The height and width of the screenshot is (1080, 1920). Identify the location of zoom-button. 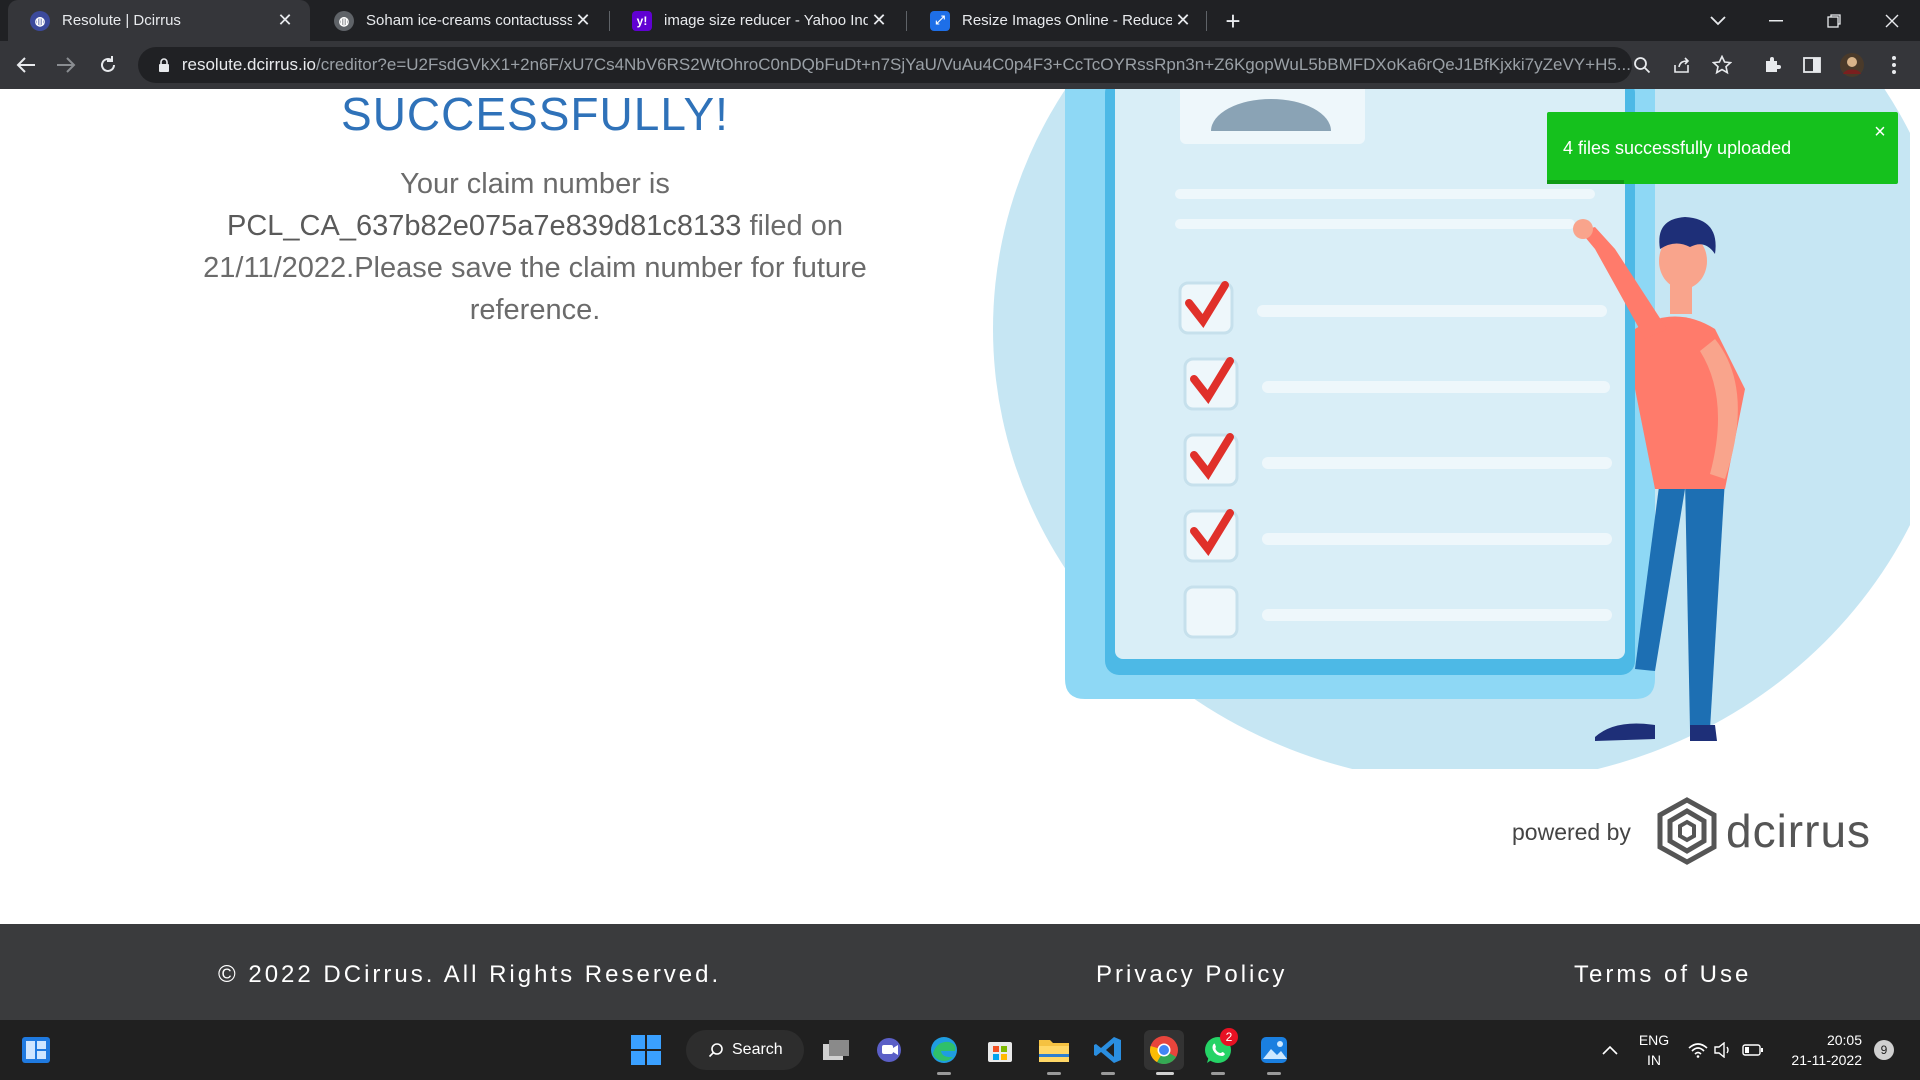
(1642, 65).